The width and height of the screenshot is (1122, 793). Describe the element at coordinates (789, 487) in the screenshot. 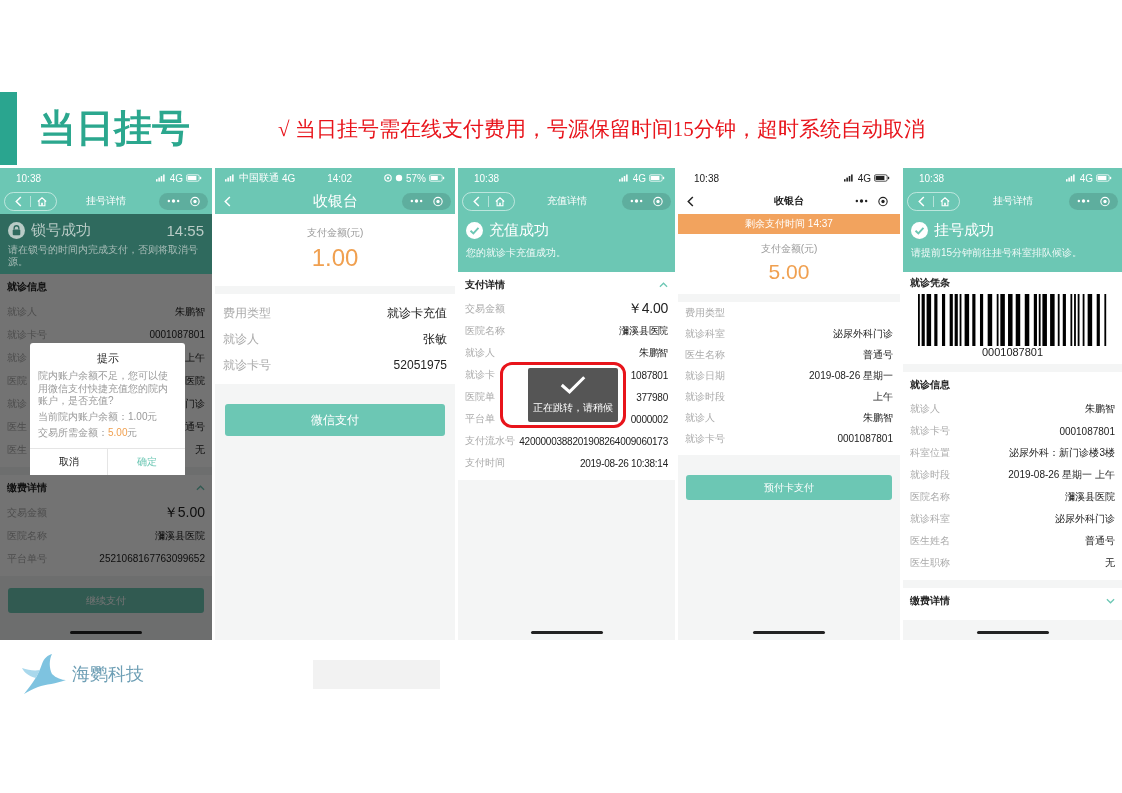

I see `pay-button: 预付卡支付` at that location.